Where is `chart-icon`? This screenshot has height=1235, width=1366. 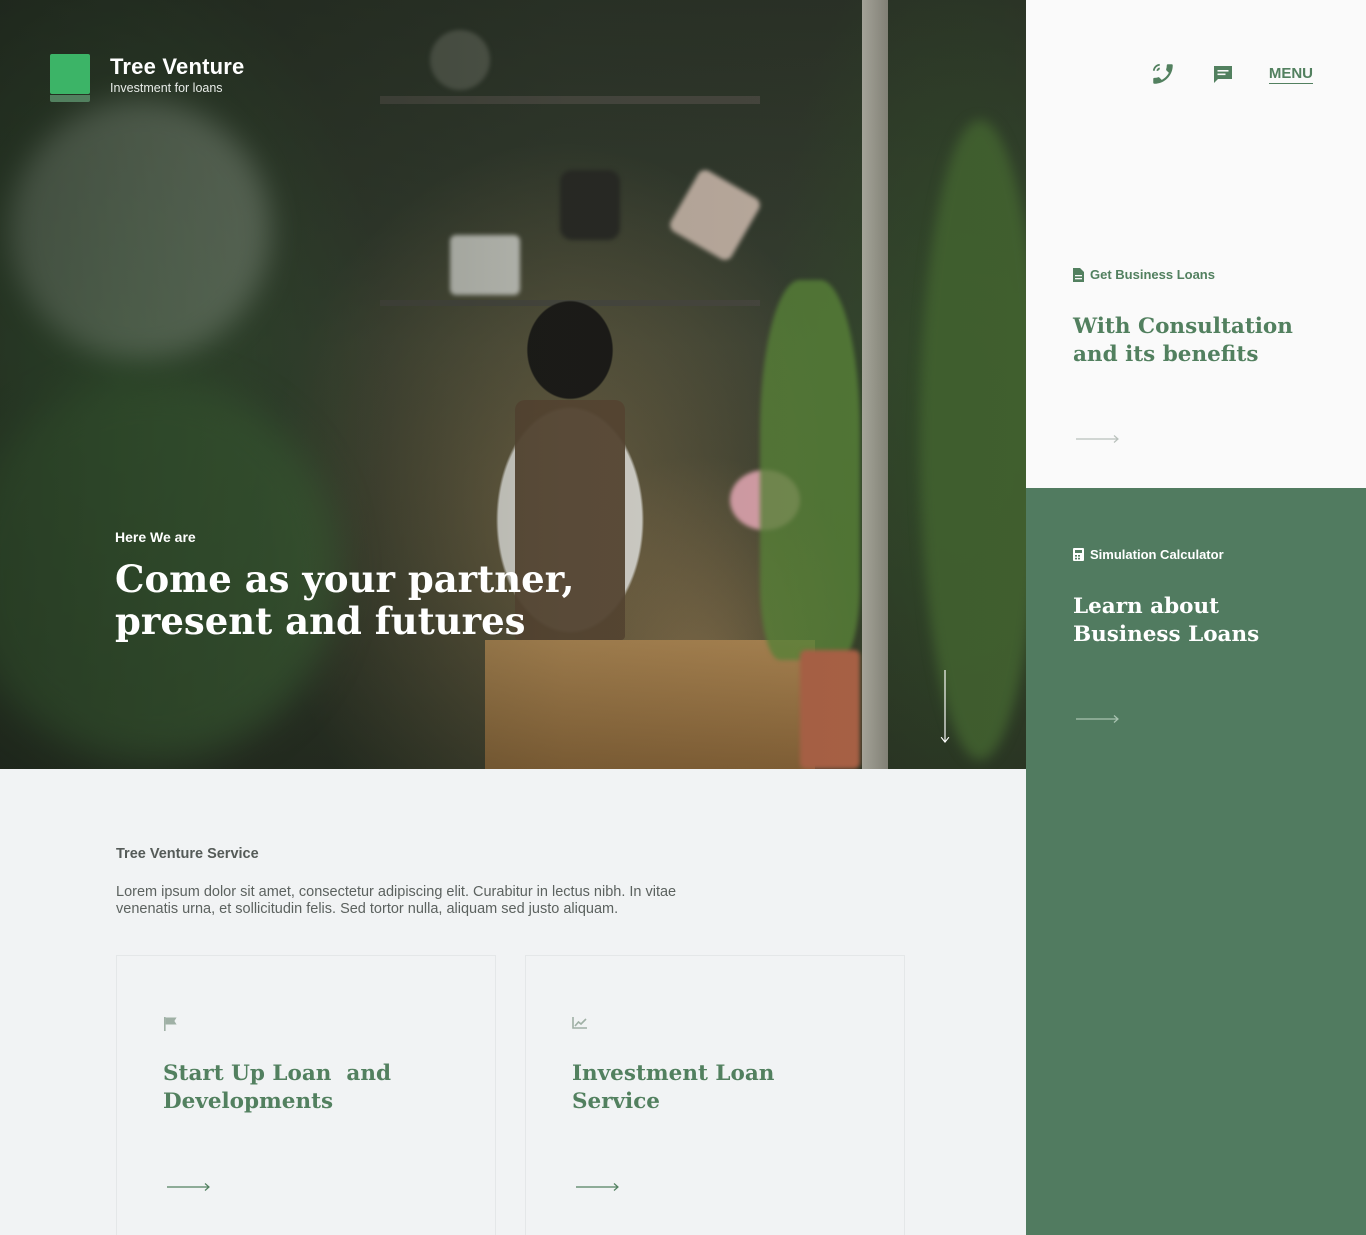
chart-icon is located at coordinates (579, 1023).